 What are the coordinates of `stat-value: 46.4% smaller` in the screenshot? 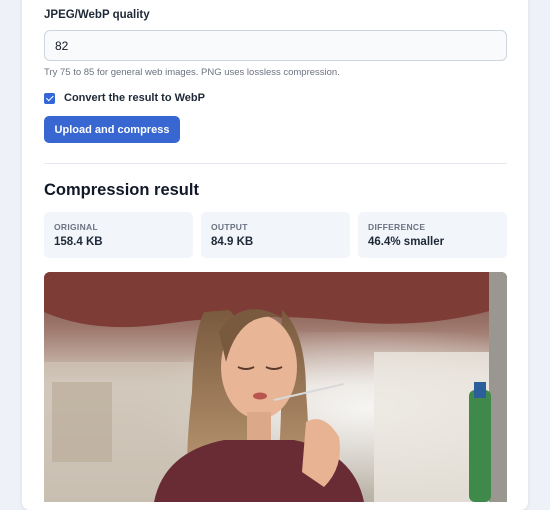 It's located at (406, 242).